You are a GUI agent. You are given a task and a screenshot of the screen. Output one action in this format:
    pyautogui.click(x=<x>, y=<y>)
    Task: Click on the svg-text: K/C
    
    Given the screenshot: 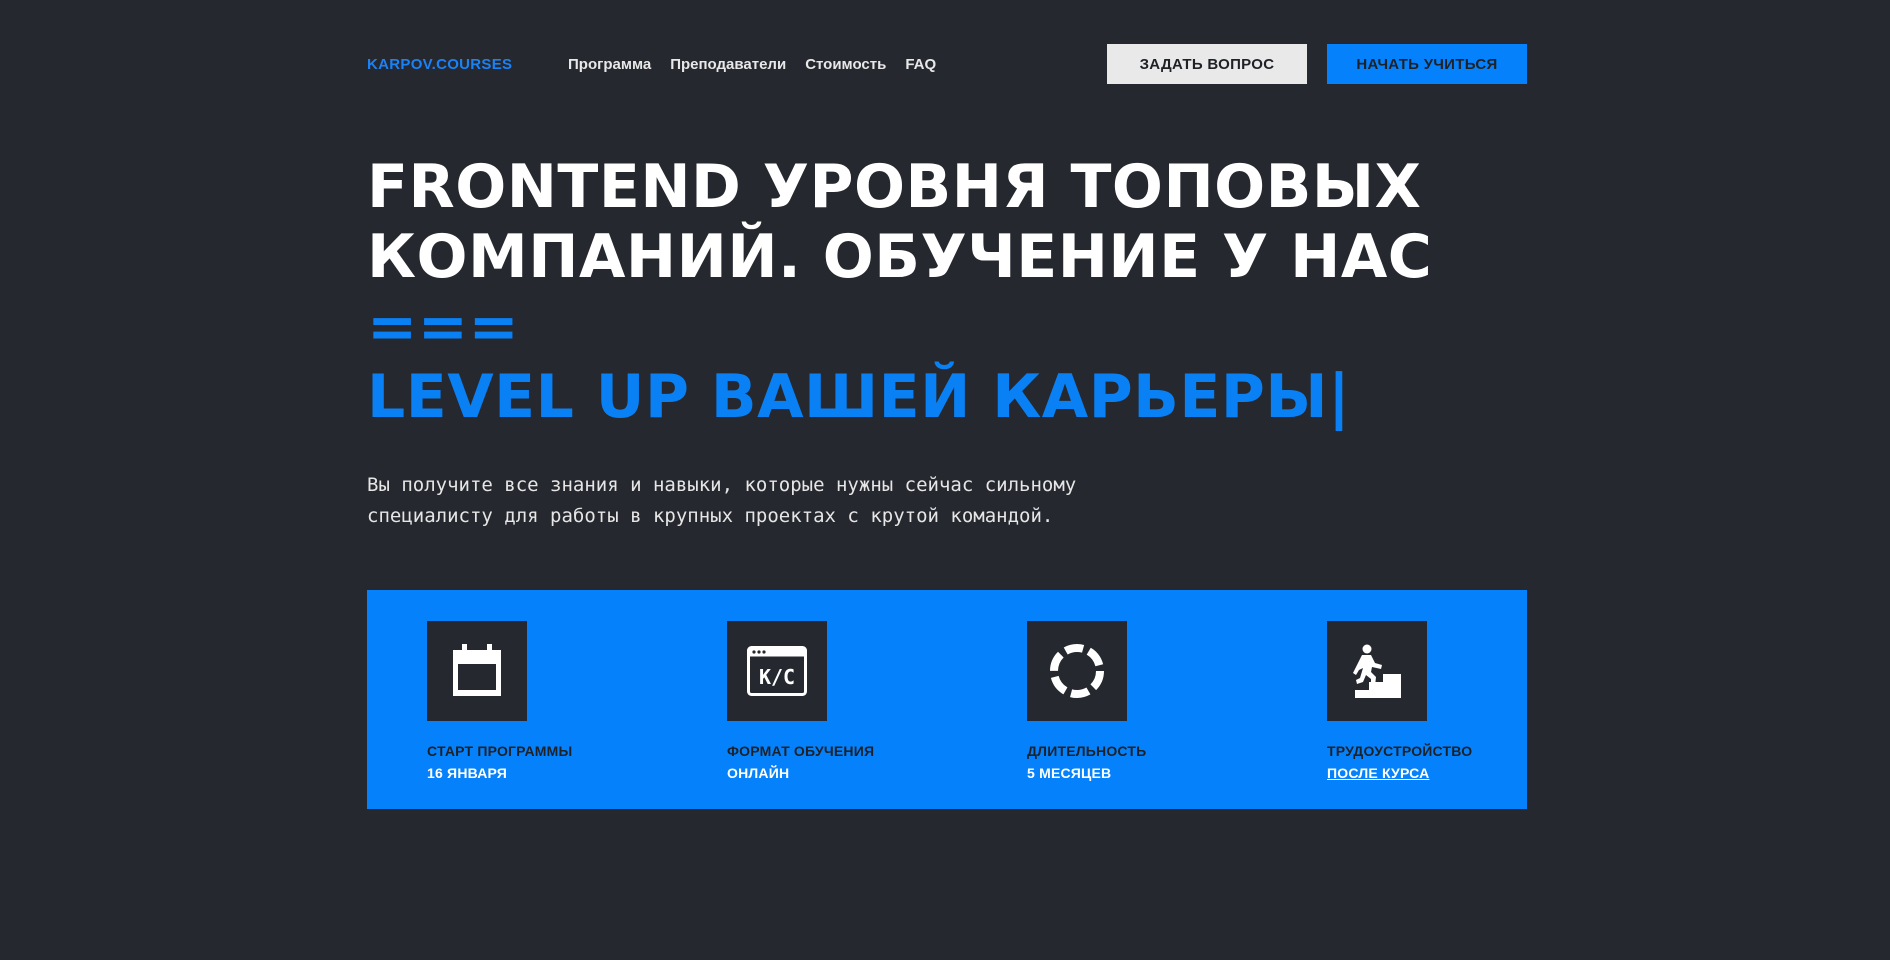 What is the action you would take?
    pyautogui.click(x=777, y=677)
    